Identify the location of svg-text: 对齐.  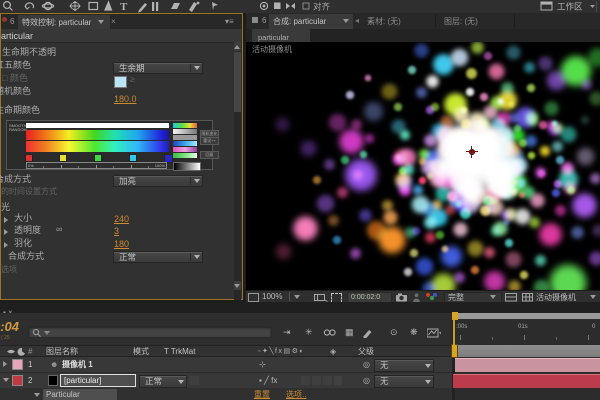
(322, 7).